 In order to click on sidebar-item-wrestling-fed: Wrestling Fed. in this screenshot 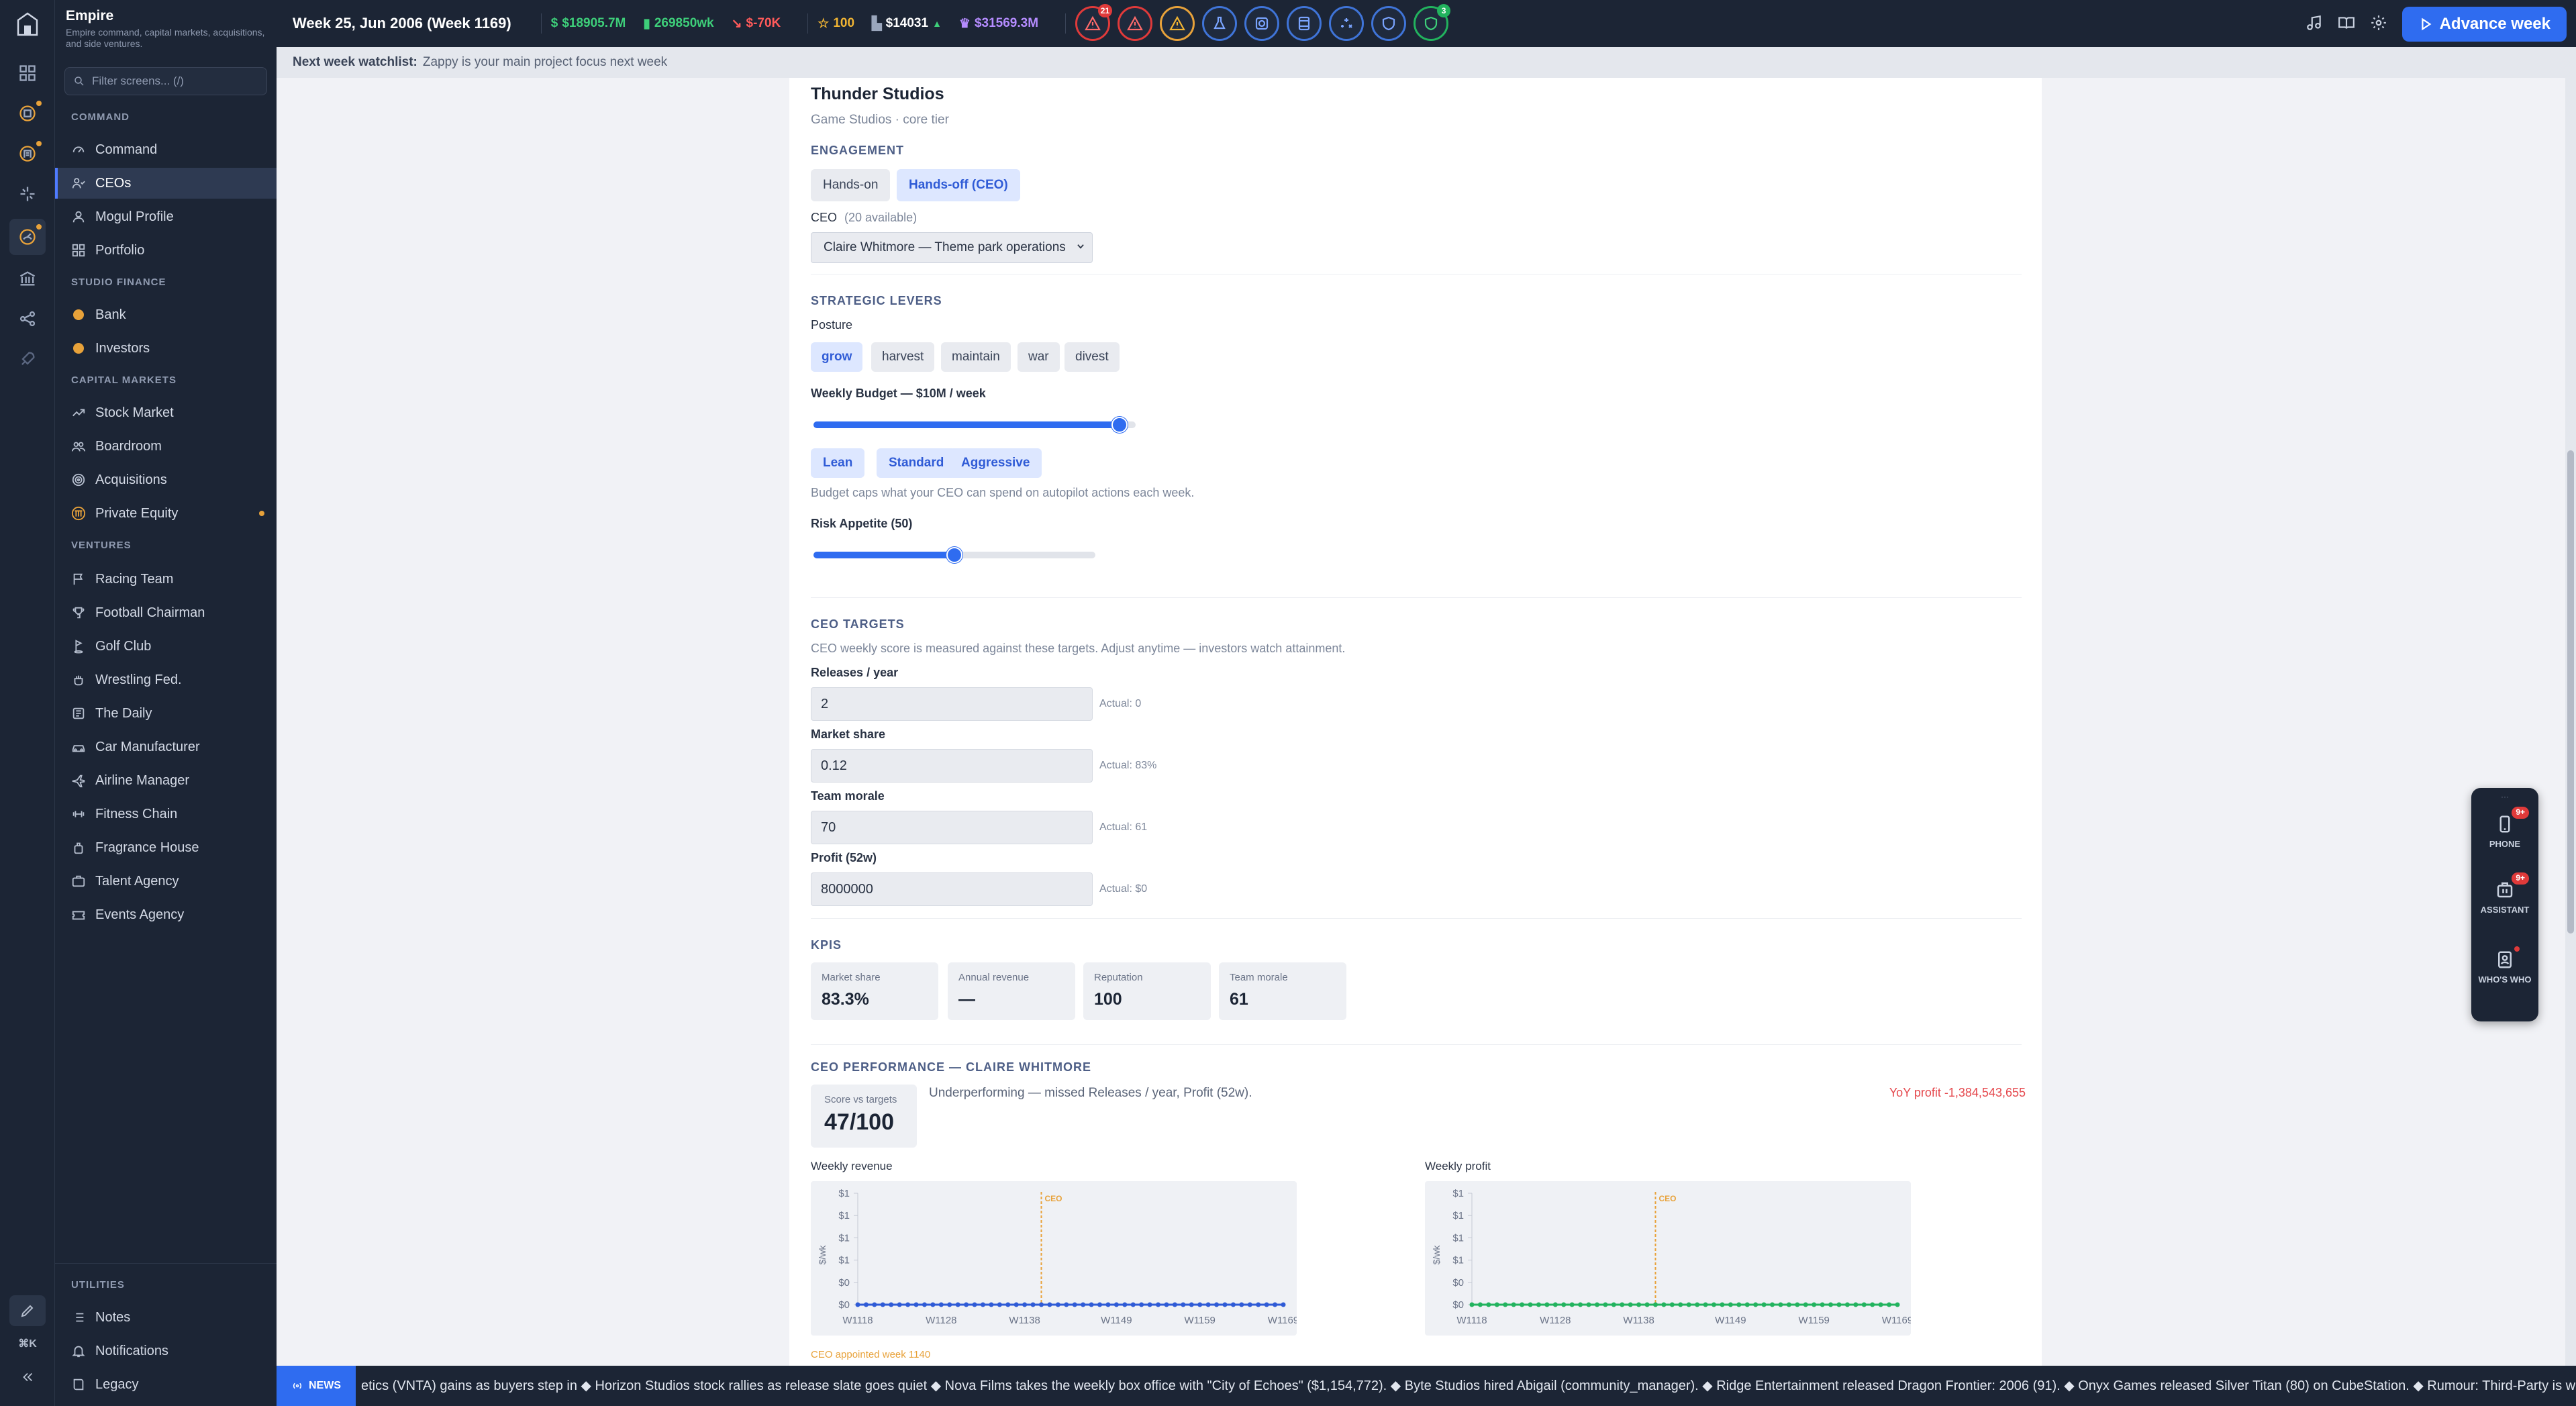, I will do `click(166, 679)`.